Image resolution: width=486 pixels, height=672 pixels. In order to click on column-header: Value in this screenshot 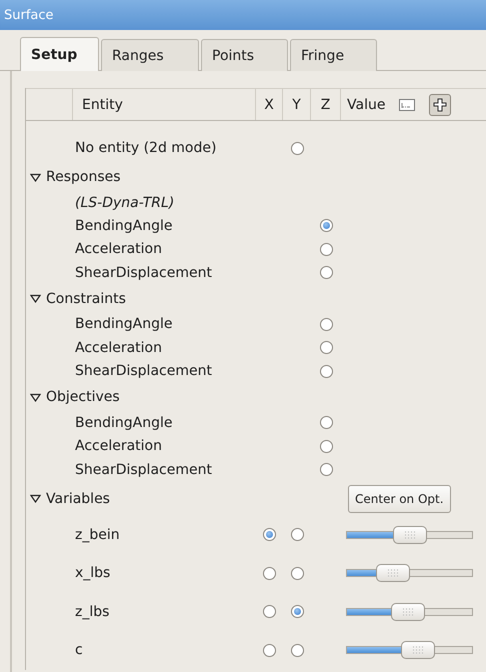, I will do `click(366, 104)`.